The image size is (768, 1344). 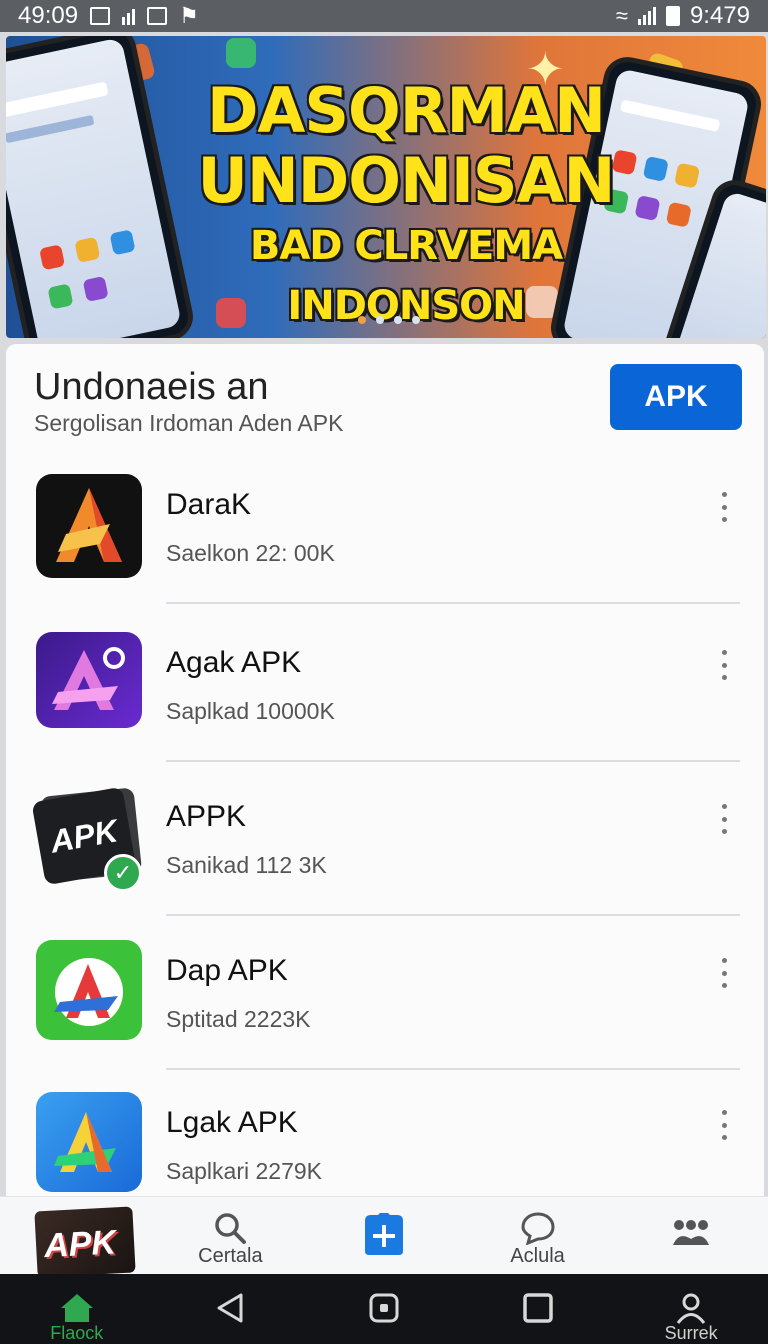 What do you see at coordinates (246, 865) in the screenshot?
I see `app-meta: Sanikad 112 3K` at bounding box center [246, 865].